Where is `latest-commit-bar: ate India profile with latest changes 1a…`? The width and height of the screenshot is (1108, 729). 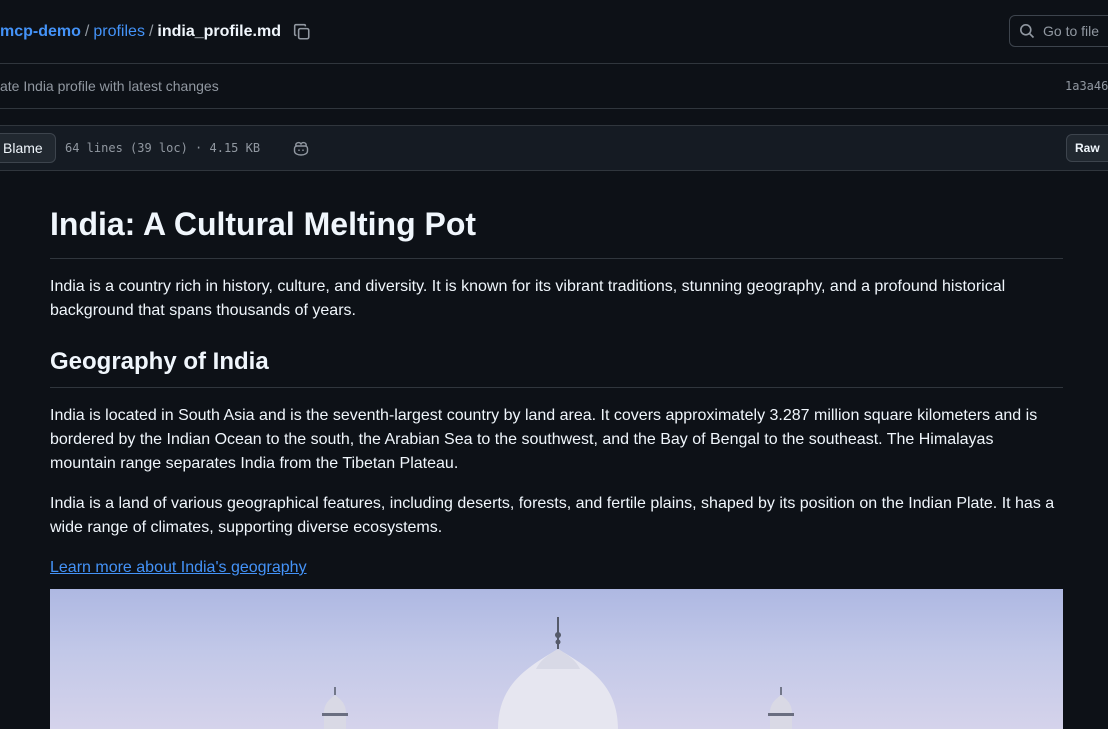 latest-commit-bar: ate India profile with latest changes 1a… is located at coordinates (554, 86).